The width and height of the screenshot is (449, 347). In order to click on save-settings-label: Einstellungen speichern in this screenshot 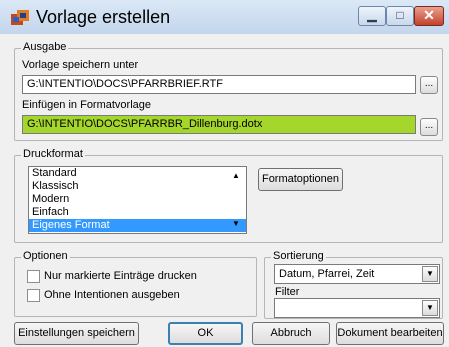, I will do `click(76, 333)`.